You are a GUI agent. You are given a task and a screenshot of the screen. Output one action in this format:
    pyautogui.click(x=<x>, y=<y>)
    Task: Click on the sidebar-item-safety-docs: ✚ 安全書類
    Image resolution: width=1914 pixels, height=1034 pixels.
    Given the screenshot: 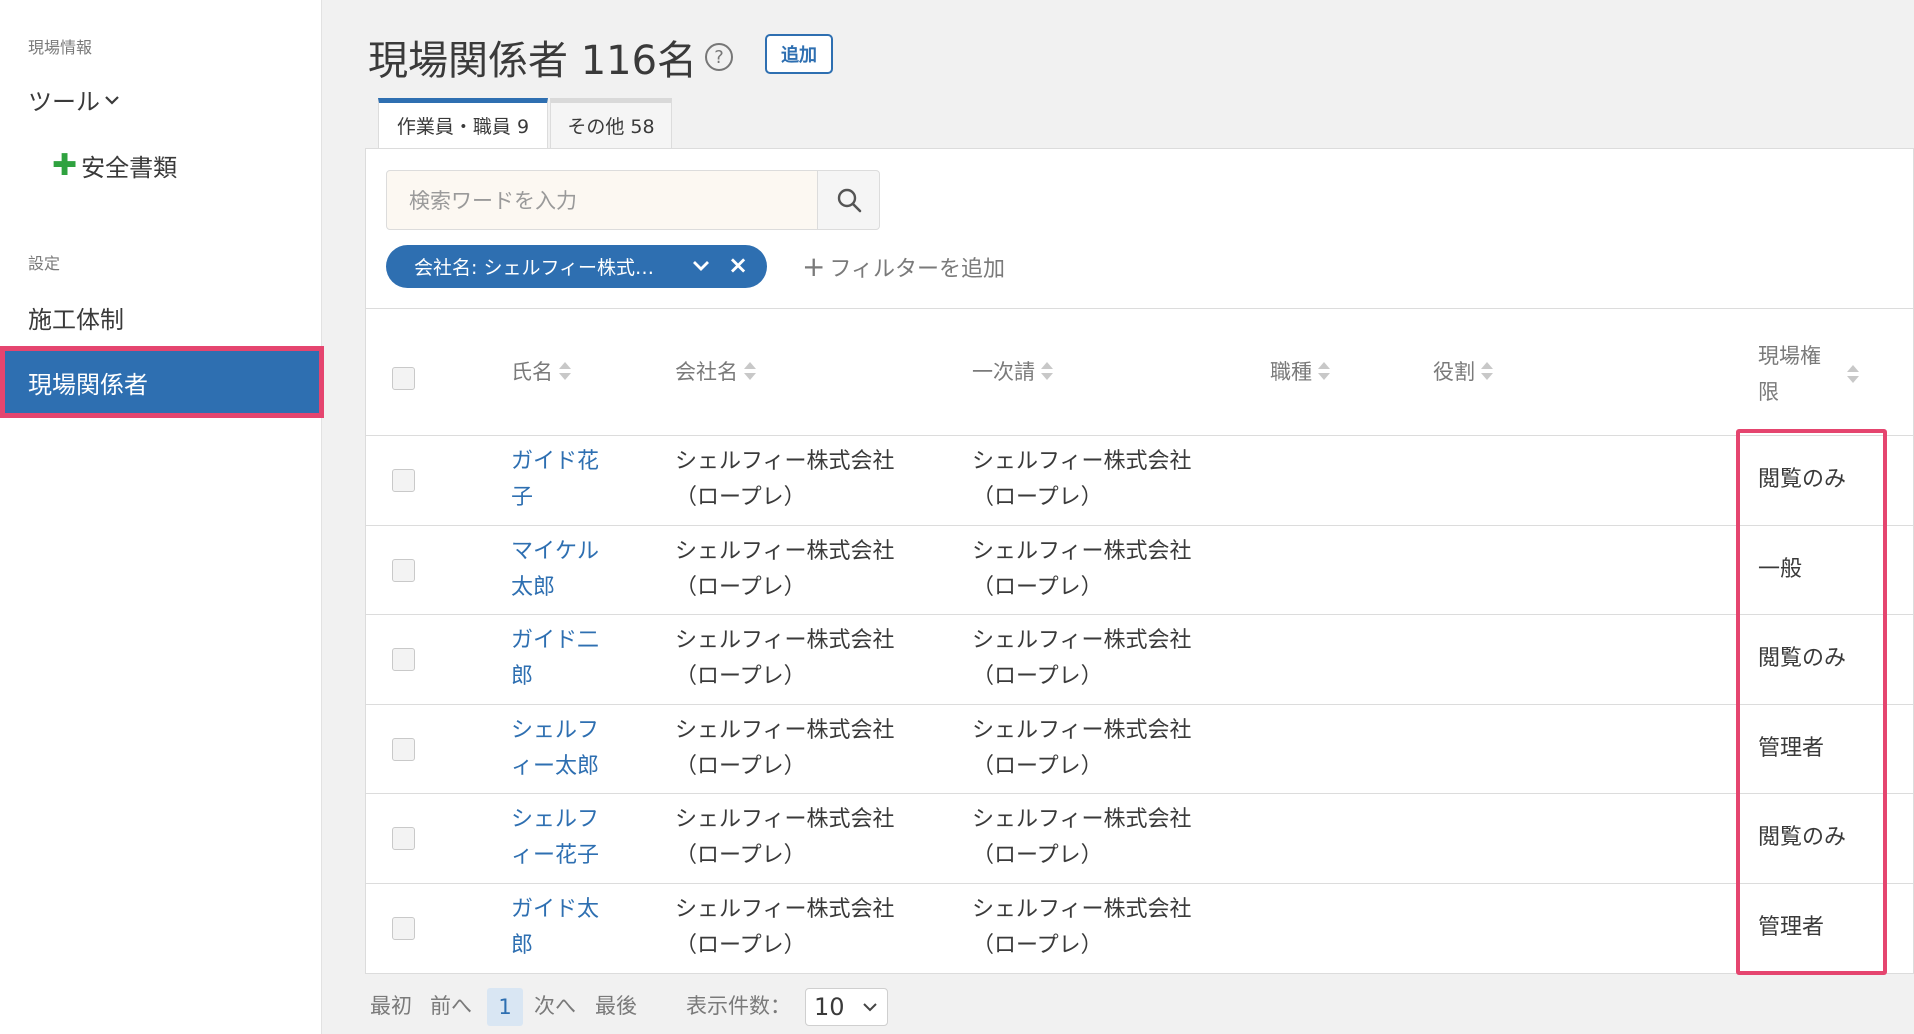 What is the action you would take?
    pyautogui.click(x=114, y=165)
    